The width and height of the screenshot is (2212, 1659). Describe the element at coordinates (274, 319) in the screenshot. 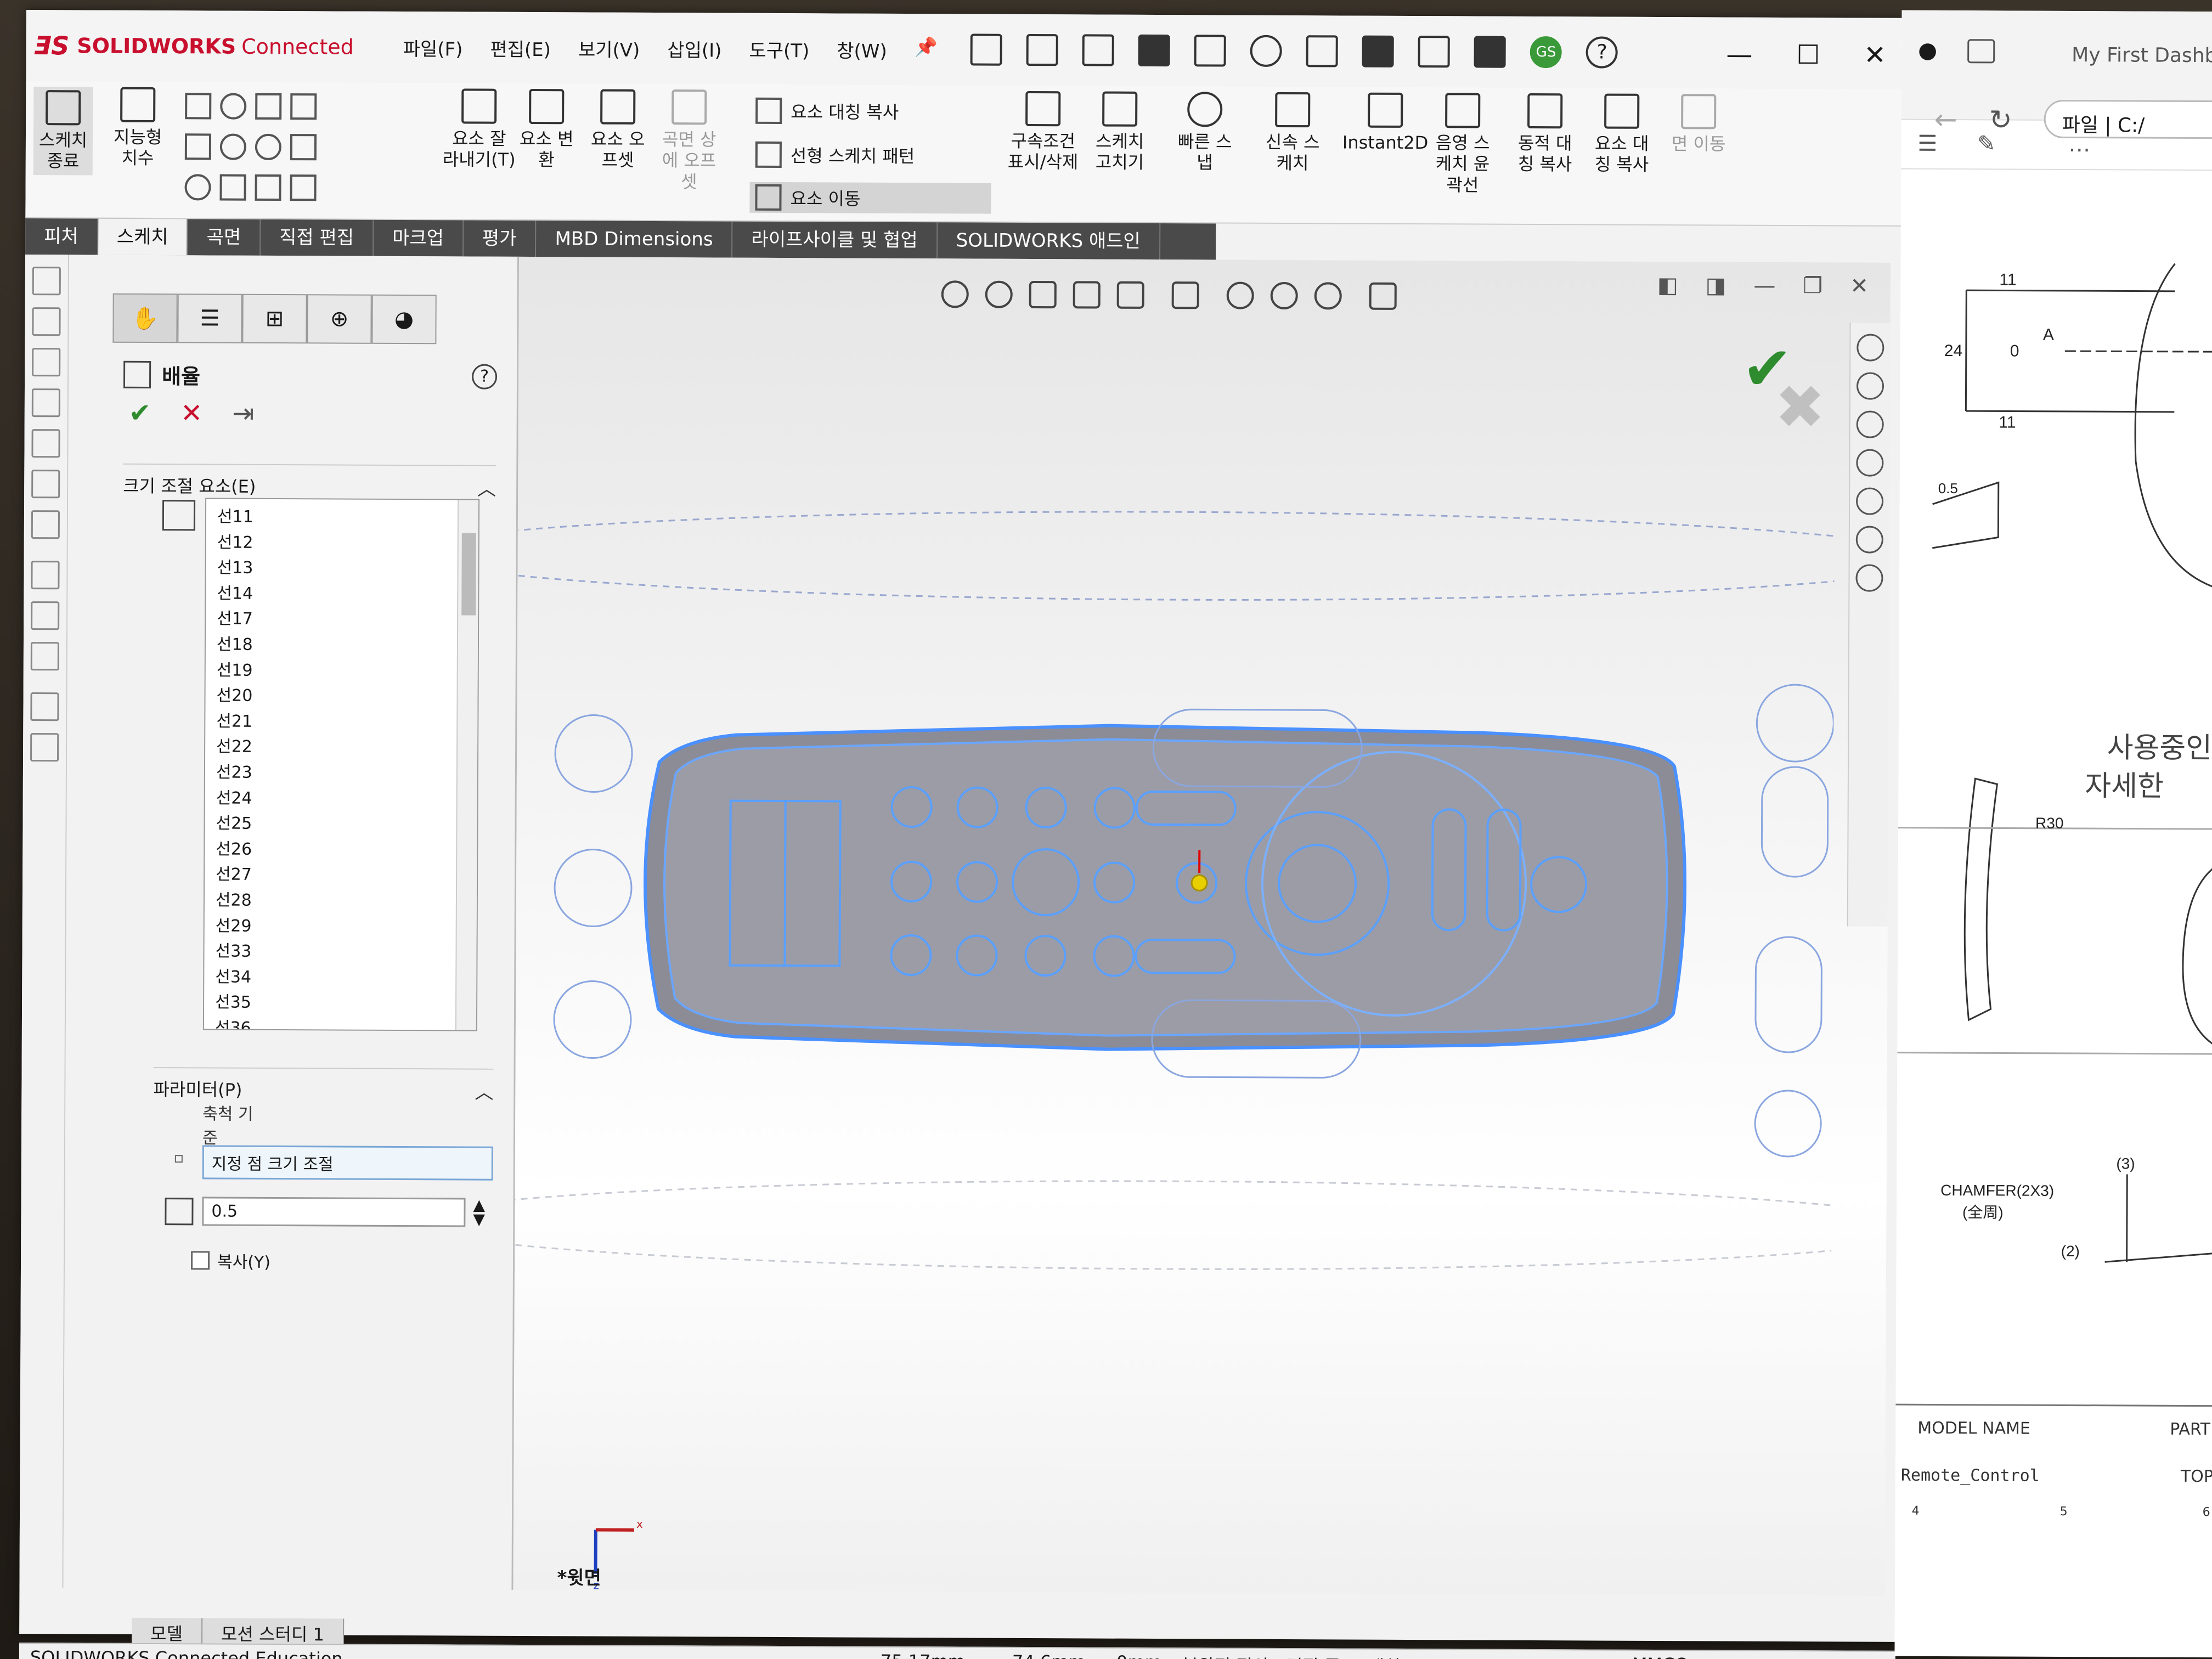

I see `configuration-manager-tab-icon: ⊞` at that location.